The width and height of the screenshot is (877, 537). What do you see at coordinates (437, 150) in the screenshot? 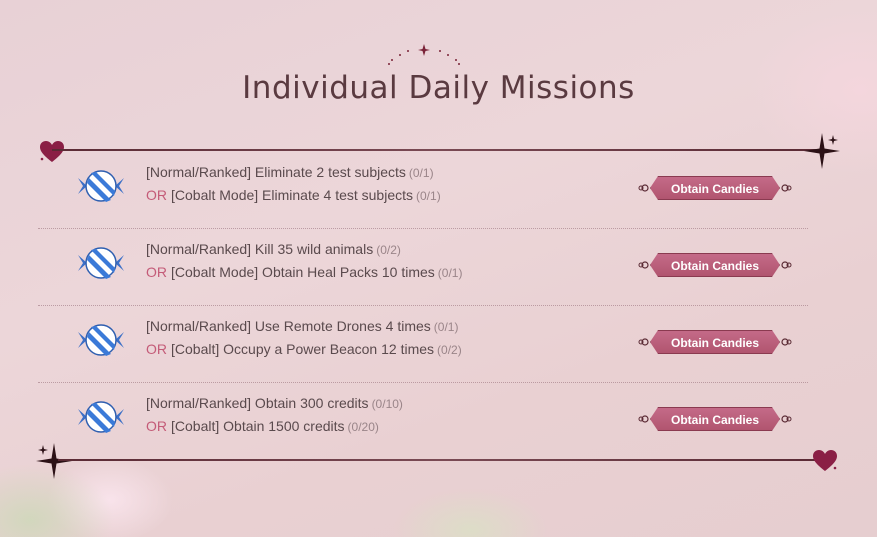
I see `divider-top` at bounding box center [437, 150].